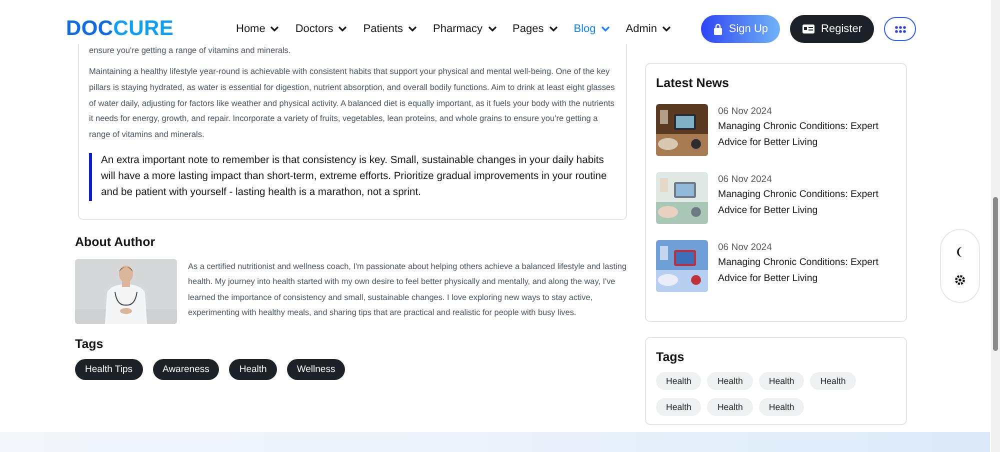 This screenshot has height=452, width=1000. I want to click on apps-menu-button, so click(900, 29).